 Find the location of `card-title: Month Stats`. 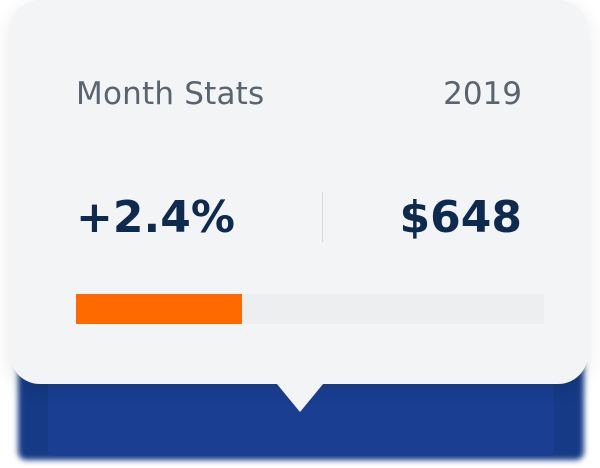

card-title: Month Stats is located at coordinates (170, 94).